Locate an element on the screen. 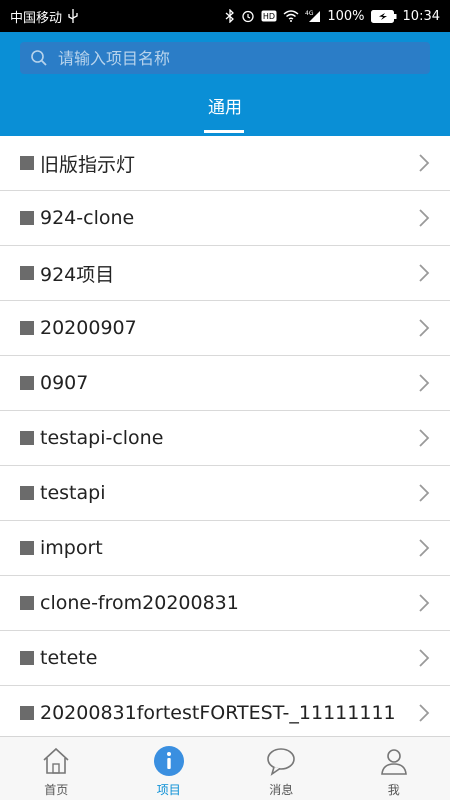  item-label: testapi is located at coordinates (73, 493).